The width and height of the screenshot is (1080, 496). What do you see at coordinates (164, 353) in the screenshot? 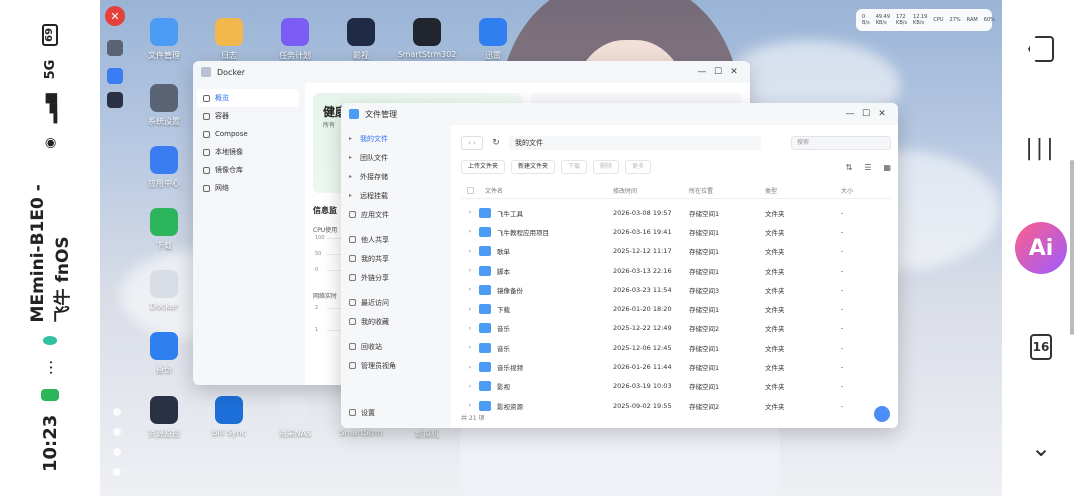
I see `desktop-icon: 备份` at bounding box center [164, 353].